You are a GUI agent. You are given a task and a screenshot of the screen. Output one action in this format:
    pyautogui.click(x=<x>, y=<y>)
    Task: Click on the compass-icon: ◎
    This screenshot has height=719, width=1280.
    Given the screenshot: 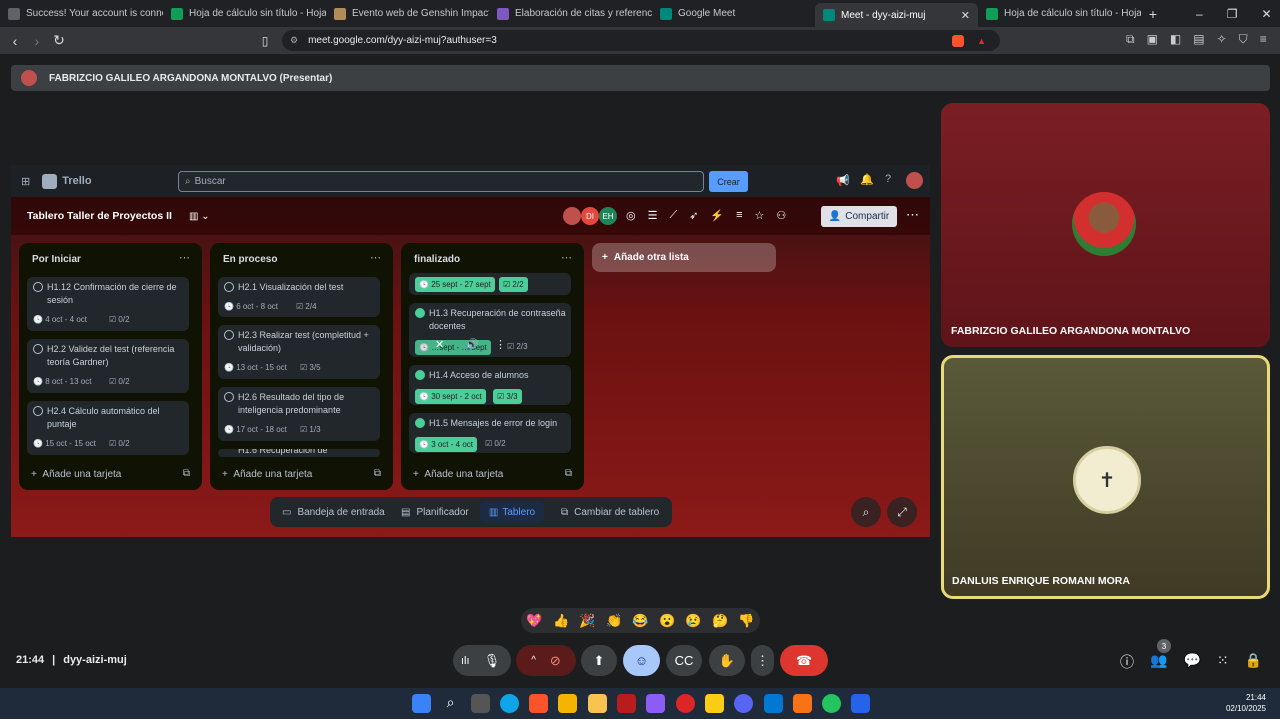 What is the action you would take?
    pyautogui.click(x=631, y=215)
    